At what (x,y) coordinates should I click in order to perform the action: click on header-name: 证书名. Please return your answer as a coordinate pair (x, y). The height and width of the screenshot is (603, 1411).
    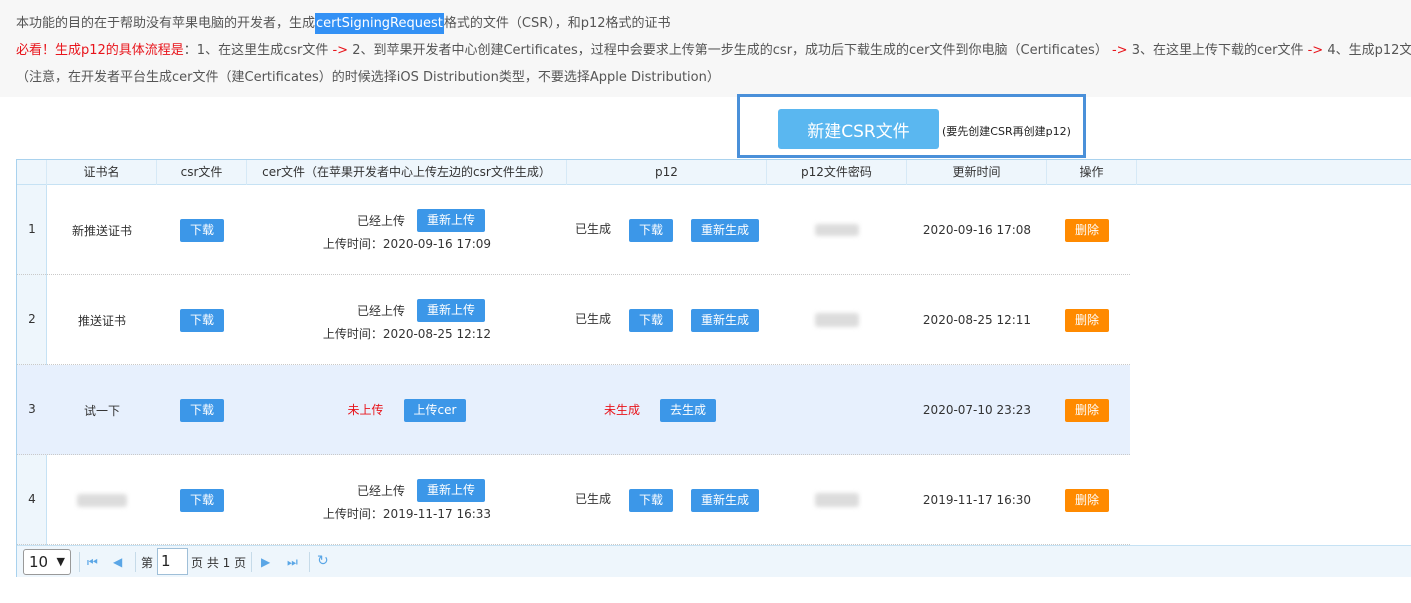
    Looking at the image, I should click on (102, 172).